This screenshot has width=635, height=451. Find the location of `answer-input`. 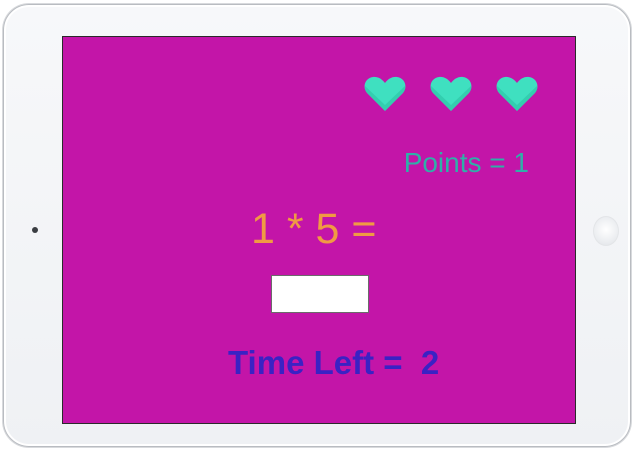

answer-input is located at coordinates (320, 294).